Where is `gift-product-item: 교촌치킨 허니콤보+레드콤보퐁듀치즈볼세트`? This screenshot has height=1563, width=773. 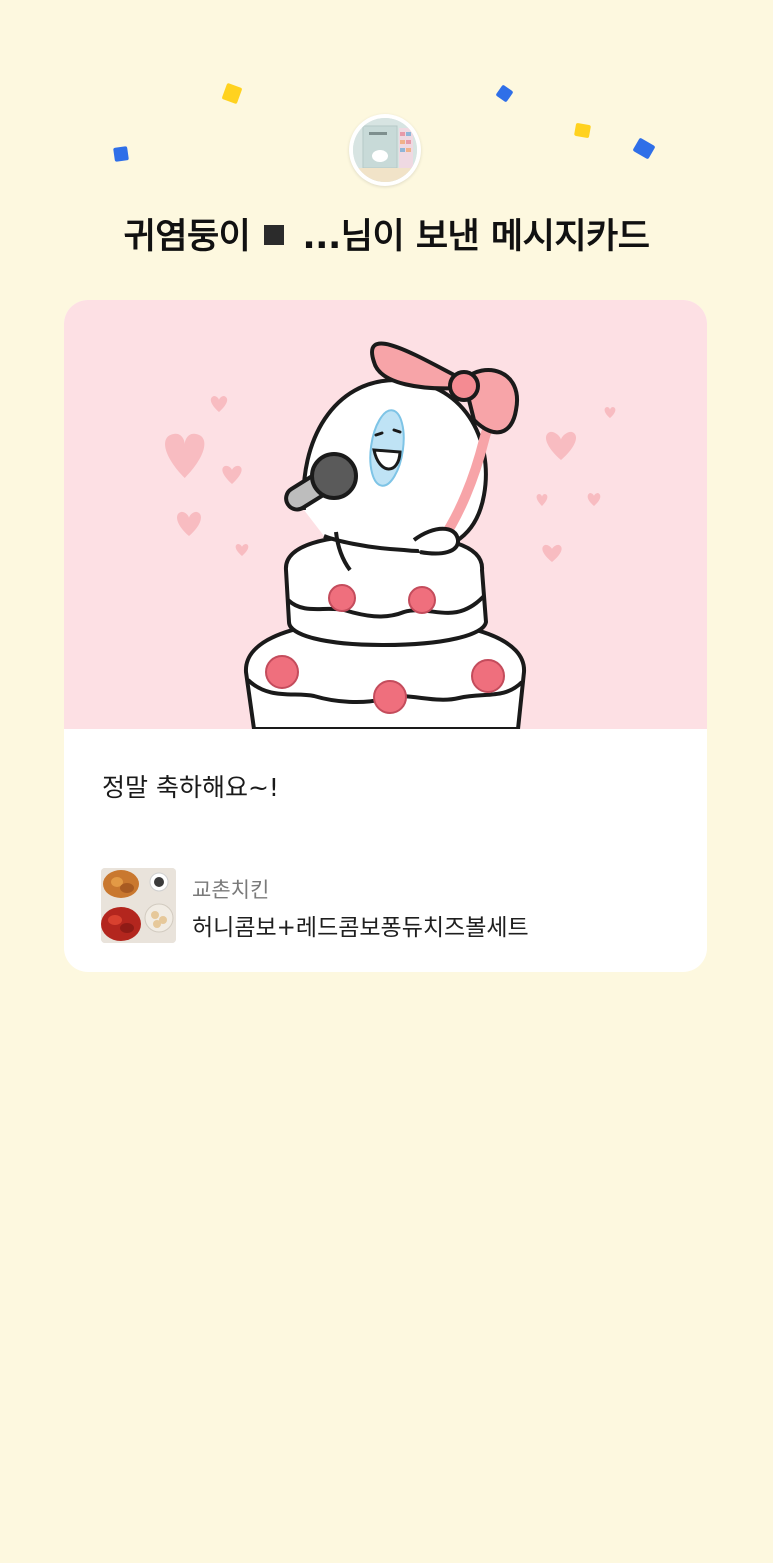
gift-product-item: 교촌치킨 허니콤보+레드콤보퐁듀치즈볼세트 is located at coordinates (386, 906).